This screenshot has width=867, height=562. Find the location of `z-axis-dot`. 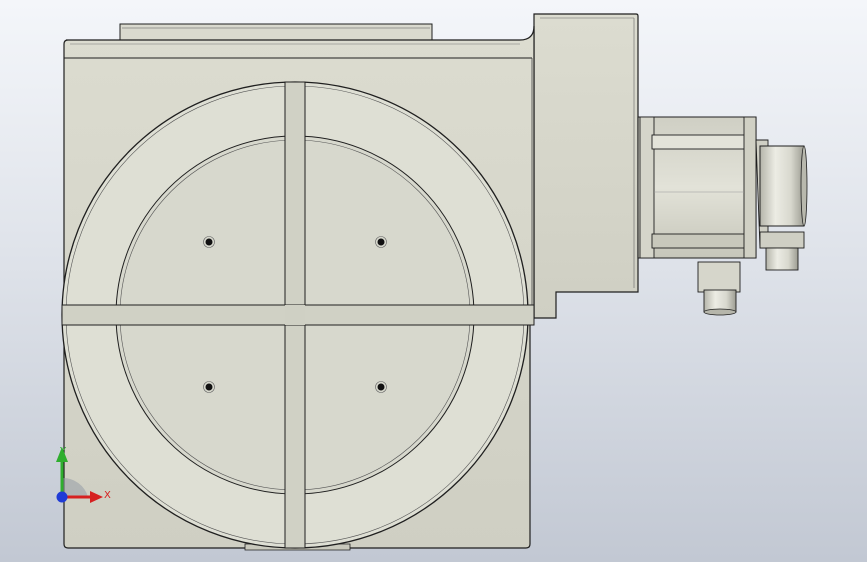

z-axis-dot is located at coordinates (62, 497).